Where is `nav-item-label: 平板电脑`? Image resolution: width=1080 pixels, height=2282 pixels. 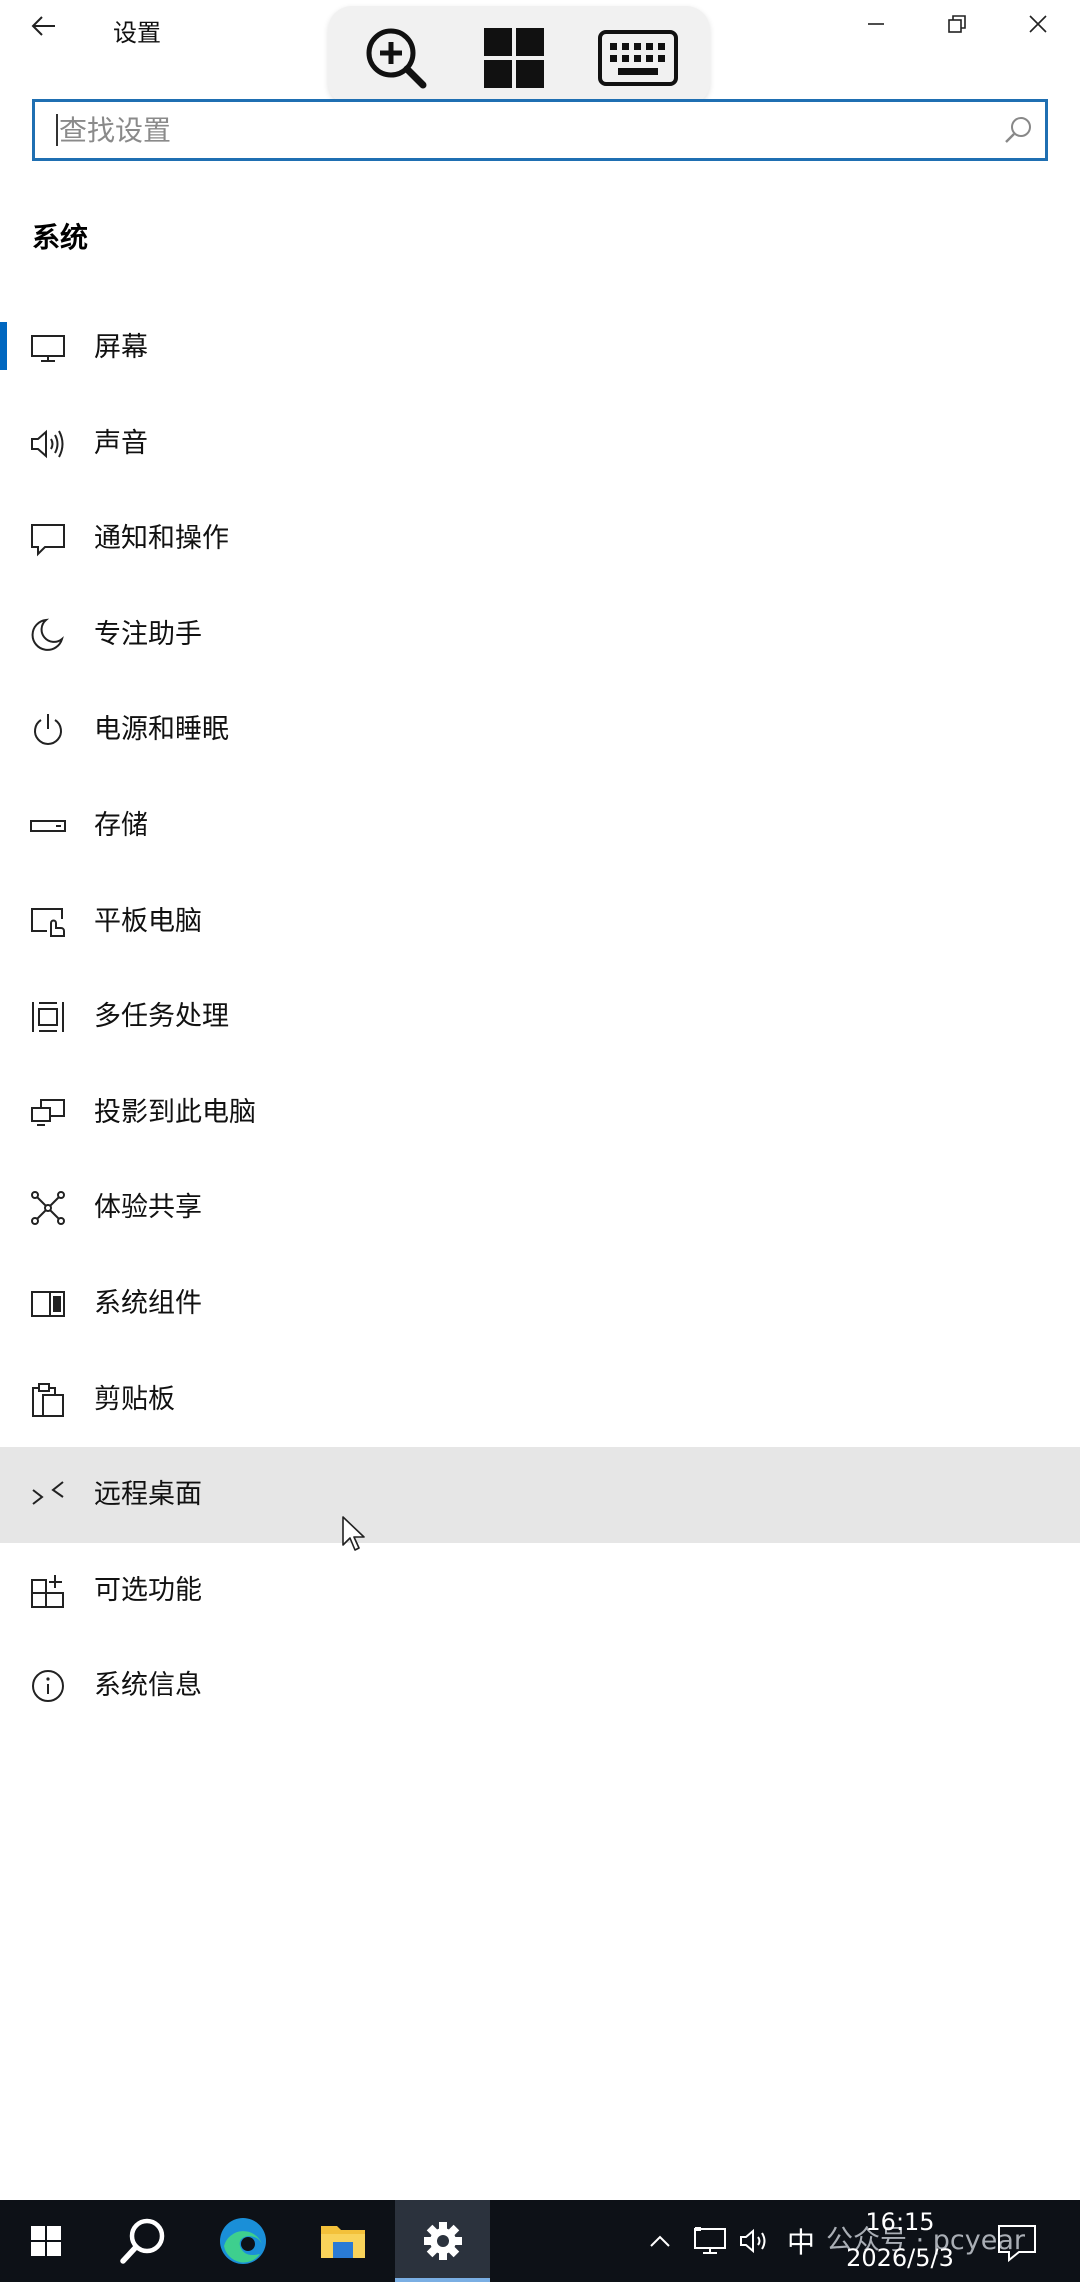
nav-item-label: 平板电脑 is located at coordinates (148, 921).